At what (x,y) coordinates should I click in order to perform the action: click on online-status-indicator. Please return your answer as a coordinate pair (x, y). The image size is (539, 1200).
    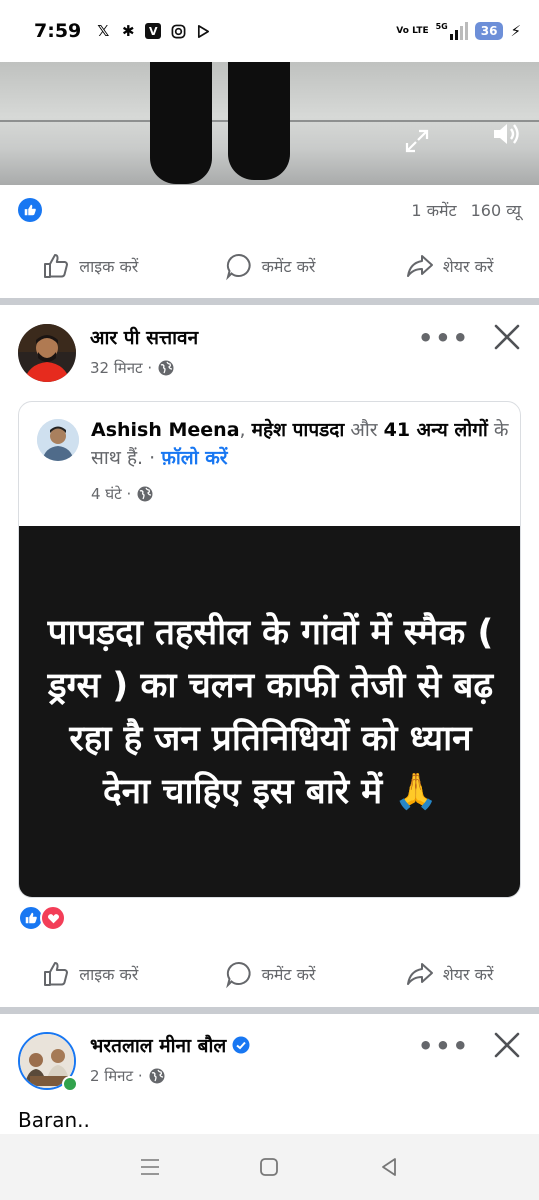
    Looking at the image, I should click on (70, 1084).